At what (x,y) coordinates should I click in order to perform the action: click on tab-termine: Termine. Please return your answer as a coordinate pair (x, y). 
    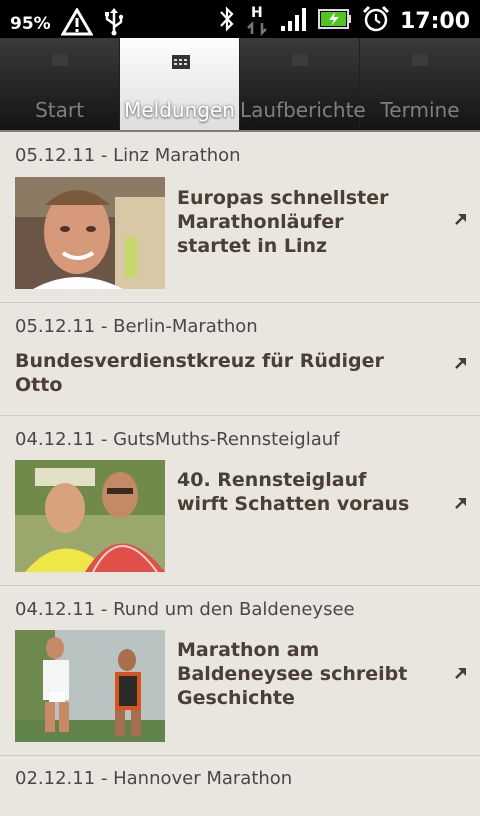
    Looking at the image, I should click on (420, 84).